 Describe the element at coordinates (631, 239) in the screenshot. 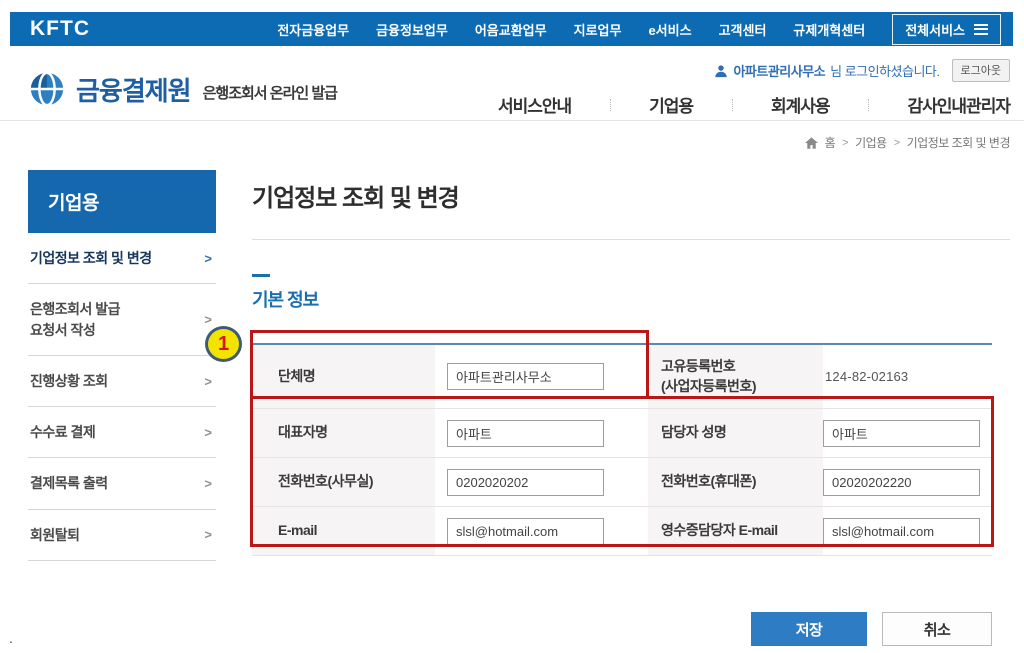

I see `title-divider` at that location.